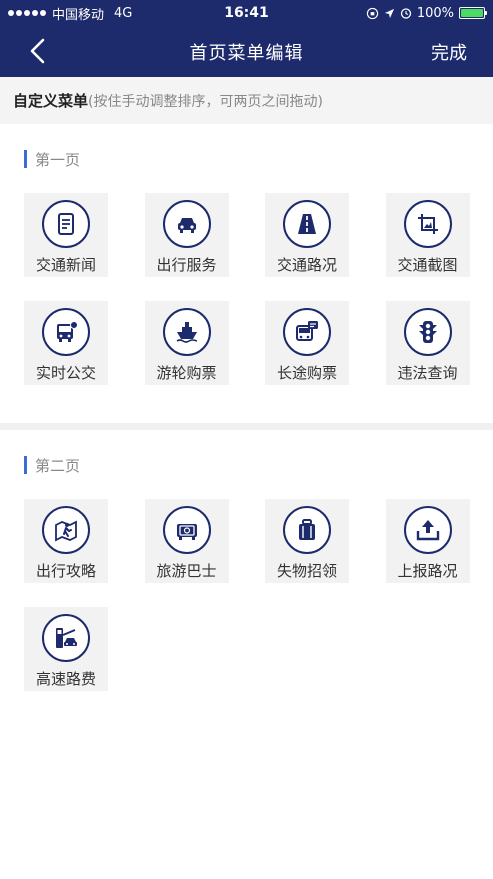 The image size is (493, 879). What do you see at coordinates (66, 530) in the screenshot?
I see `travel-guide-icon` at bounding box center [66, 530].